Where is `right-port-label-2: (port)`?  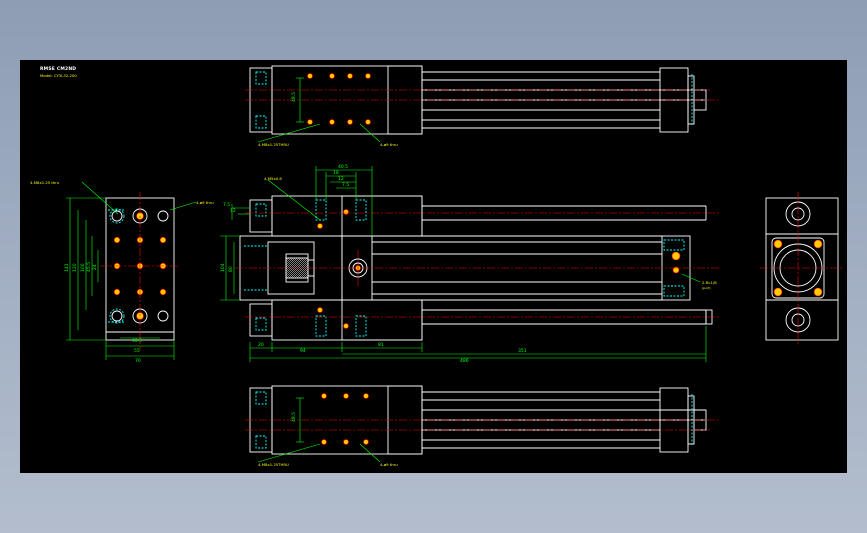 right-port-label-2: (port) is located at coordinates (706, 288).